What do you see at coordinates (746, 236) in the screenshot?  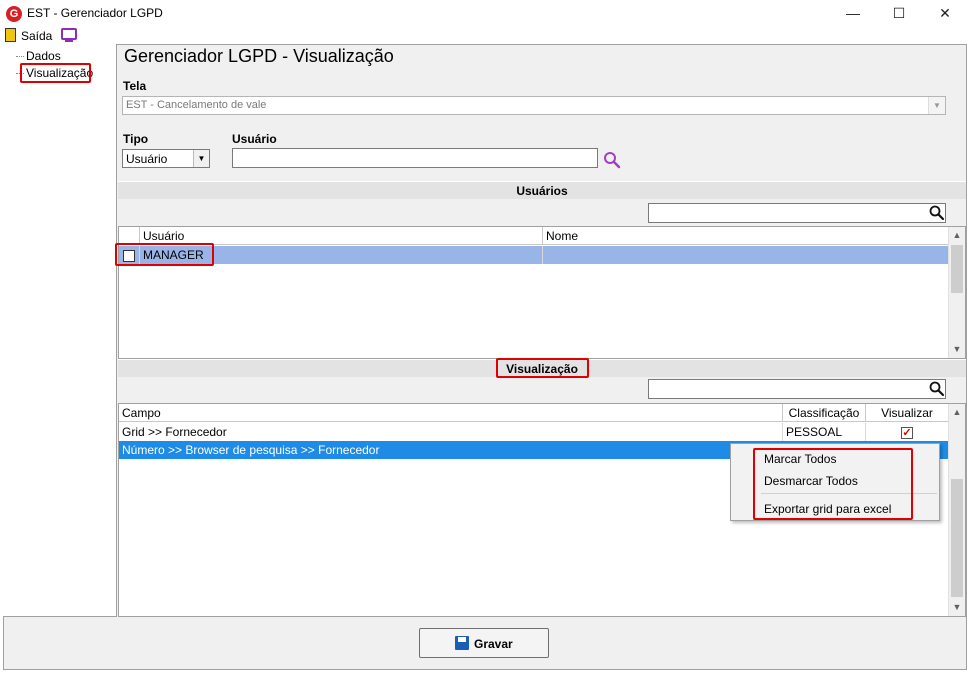 I see `grid-header-nome: Nome` at bounding box center [746, 236].